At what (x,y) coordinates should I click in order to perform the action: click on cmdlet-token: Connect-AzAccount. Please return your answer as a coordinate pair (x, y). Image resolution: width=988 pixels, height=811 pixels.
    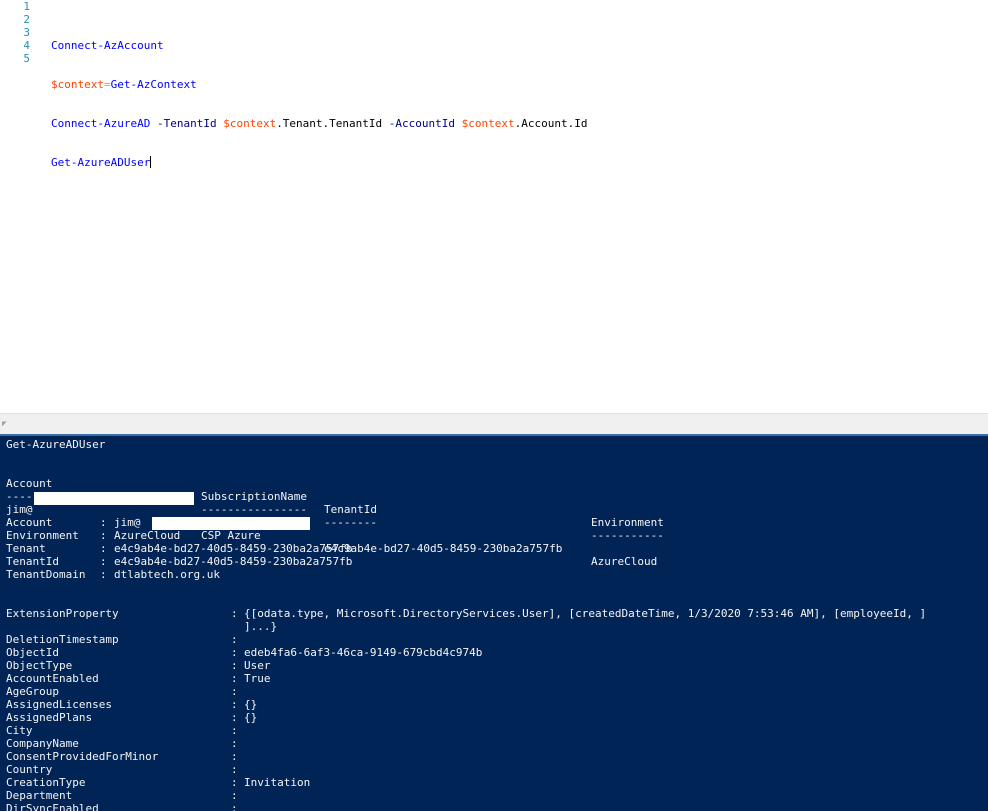
    Looking at the image, I should click on (107, 45).